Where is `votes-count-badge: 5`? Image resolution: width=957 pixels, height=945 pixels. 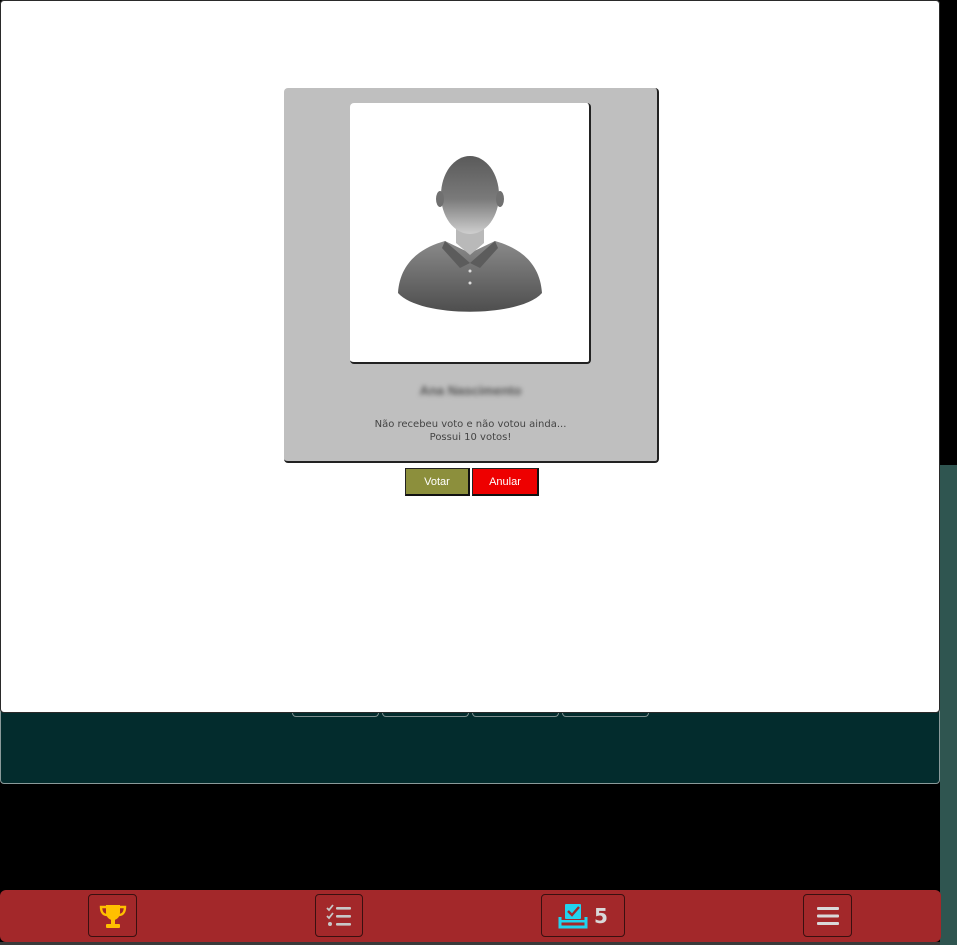
votes-count-badge: 5 is located at coordinates (601, 915).